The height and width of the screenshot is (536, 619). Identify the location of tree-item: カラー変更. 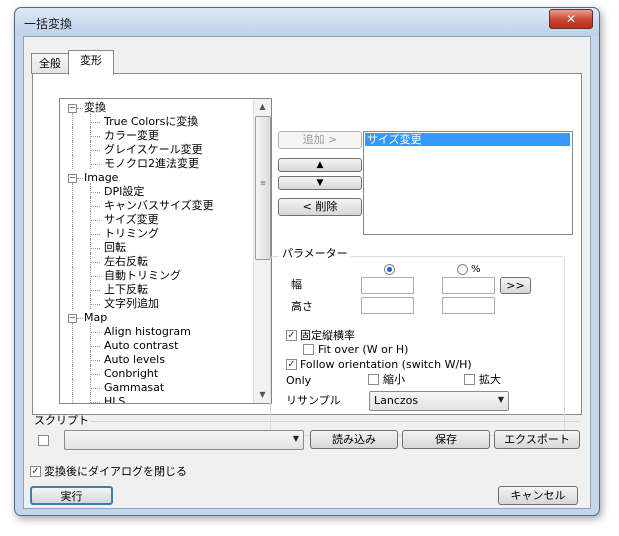
(131, 136).